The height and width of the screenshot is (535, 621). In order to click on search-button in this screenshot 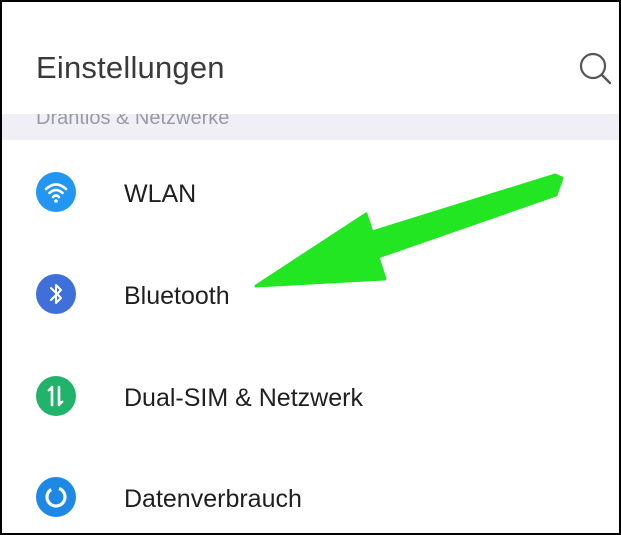, I will do `click(597, 72)`.